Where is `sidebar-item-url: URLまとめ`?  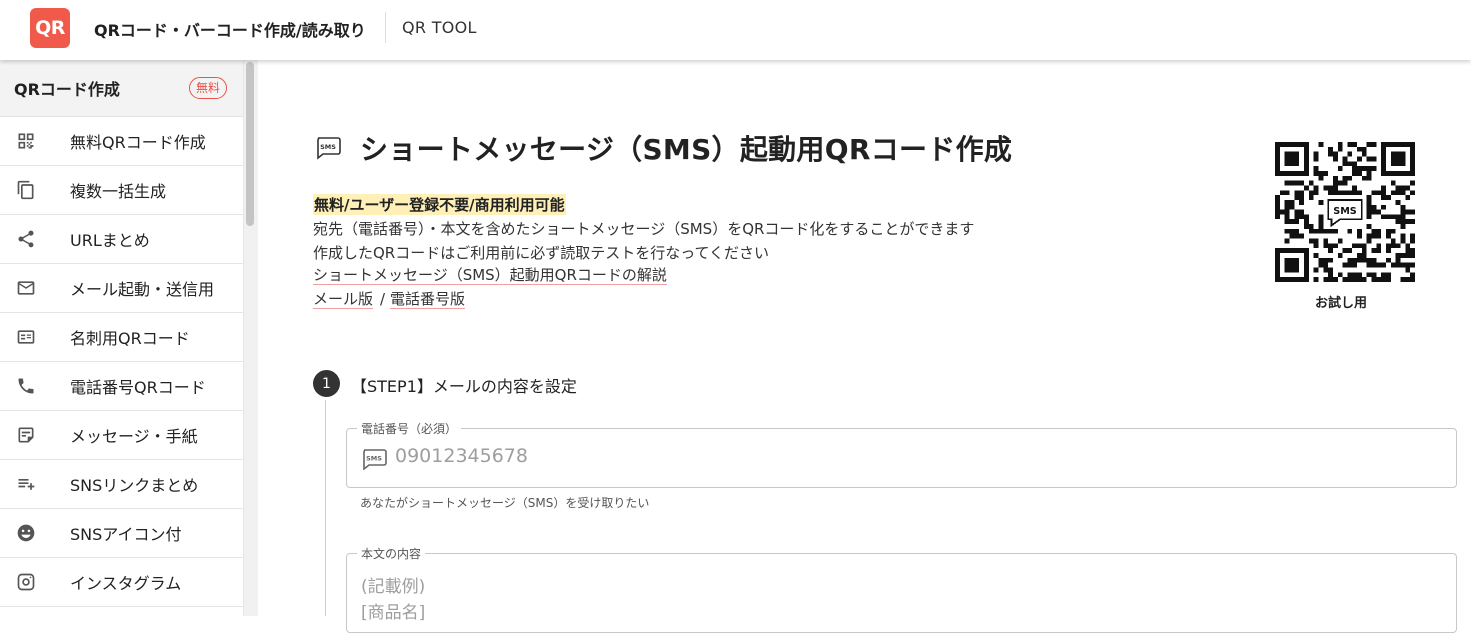 sidebar-item-url: URLまとめ is located at coordinates (121, 239).